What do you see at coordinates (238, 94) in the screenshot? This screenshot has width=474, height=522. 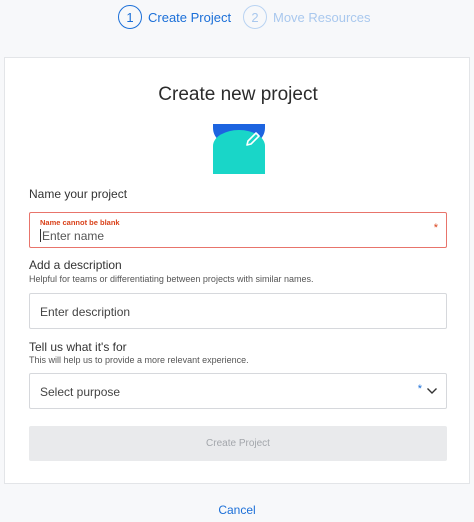 I see `page-title: Create new project` at bounding box center [238, 94].